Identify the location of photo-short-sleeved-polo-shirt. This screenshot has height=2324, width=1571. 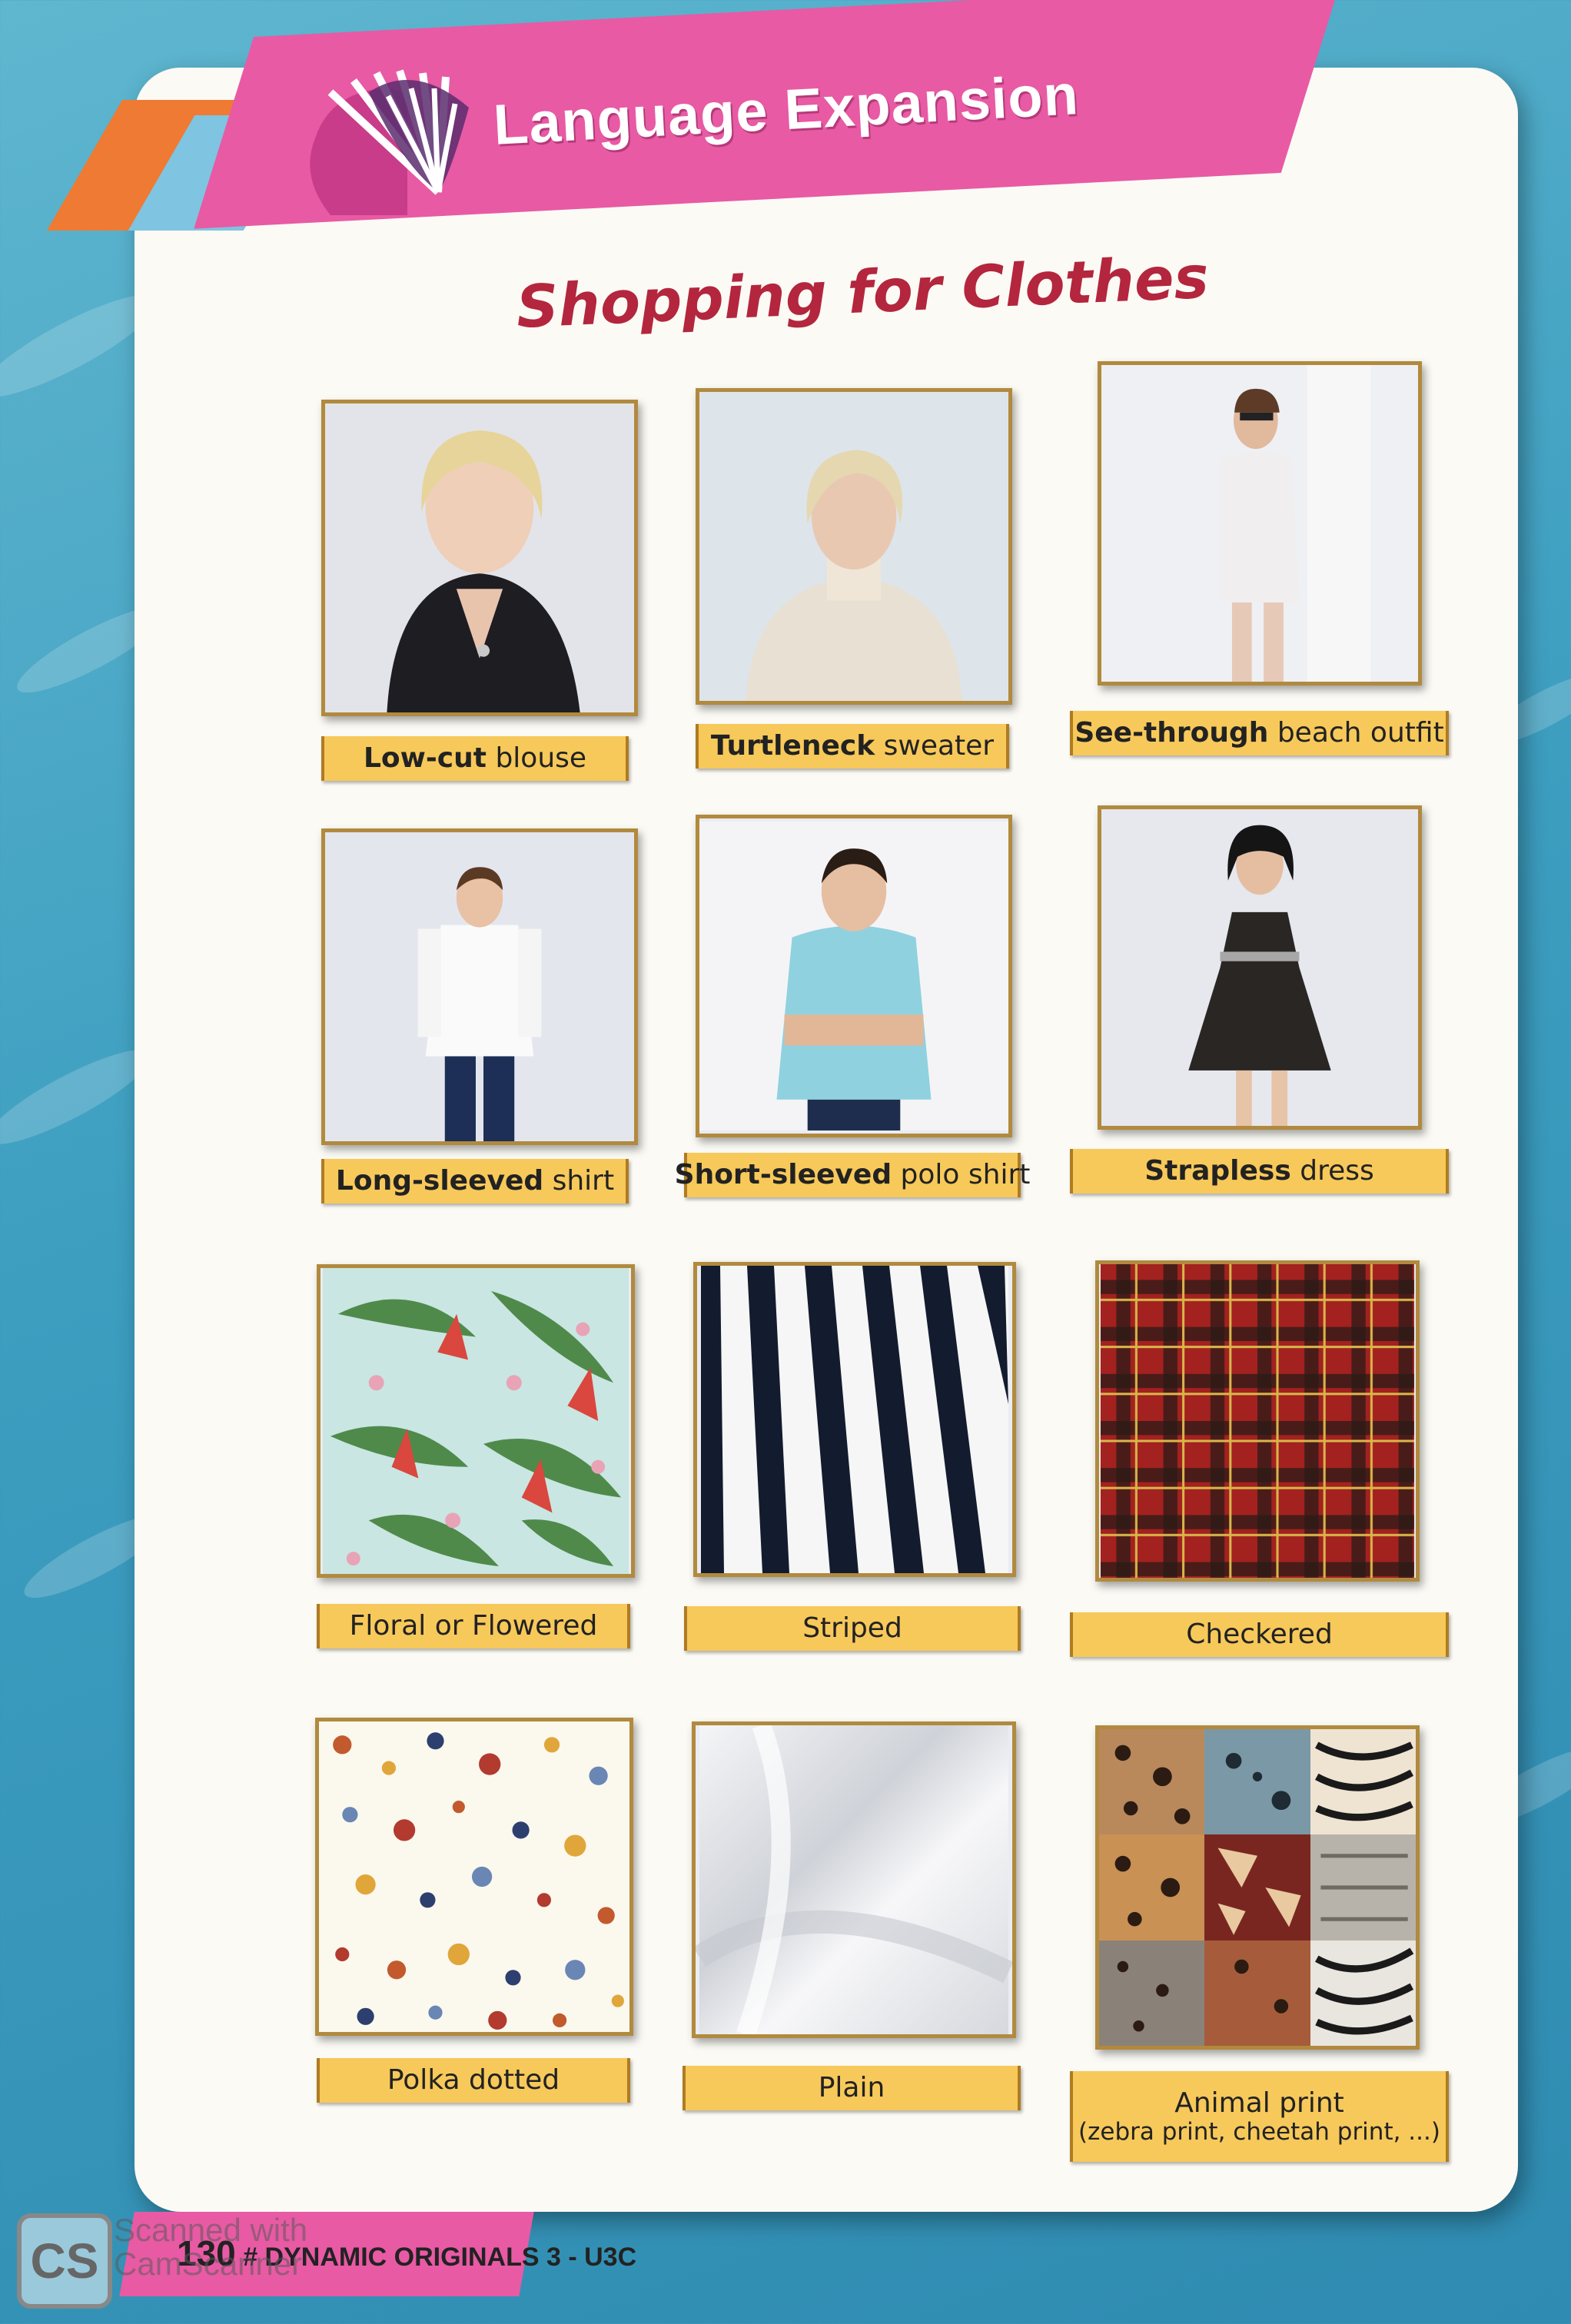
(854, 976).